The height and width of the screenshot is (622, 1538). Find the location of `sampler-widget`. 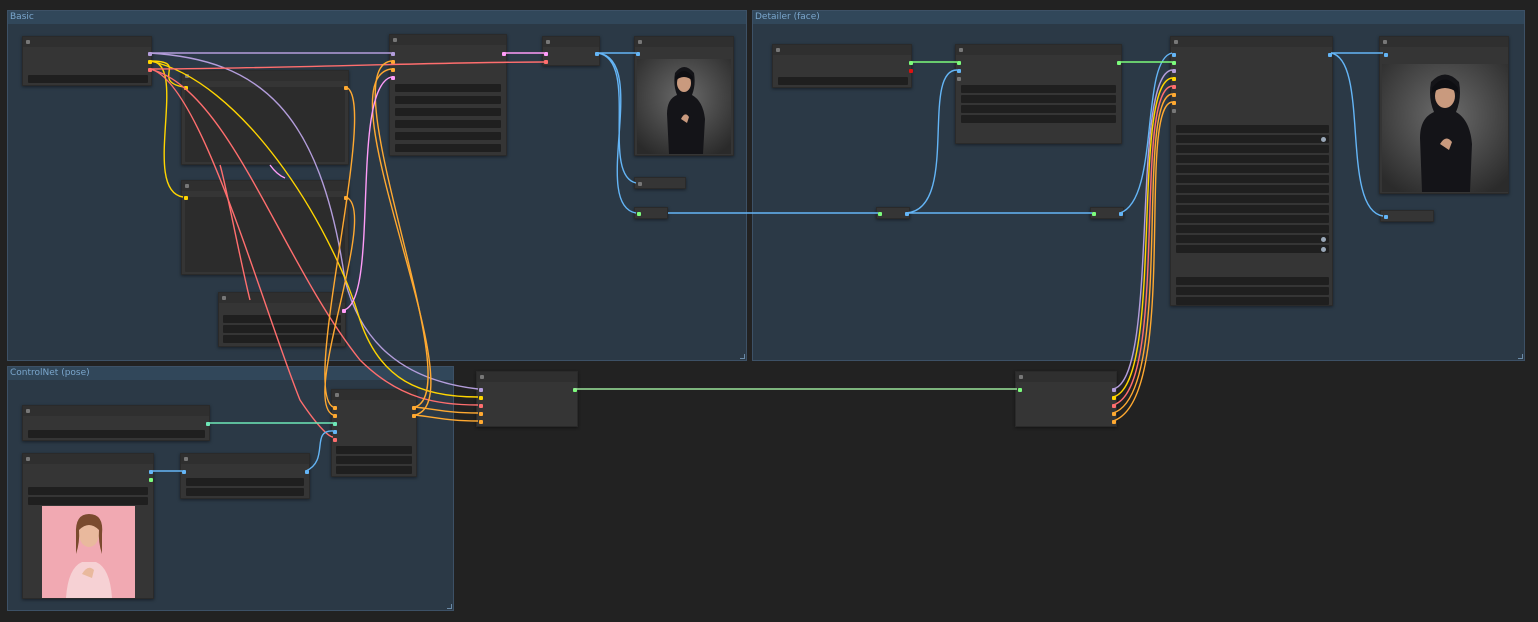

sampler-widget is located at coordinates (448, 136).